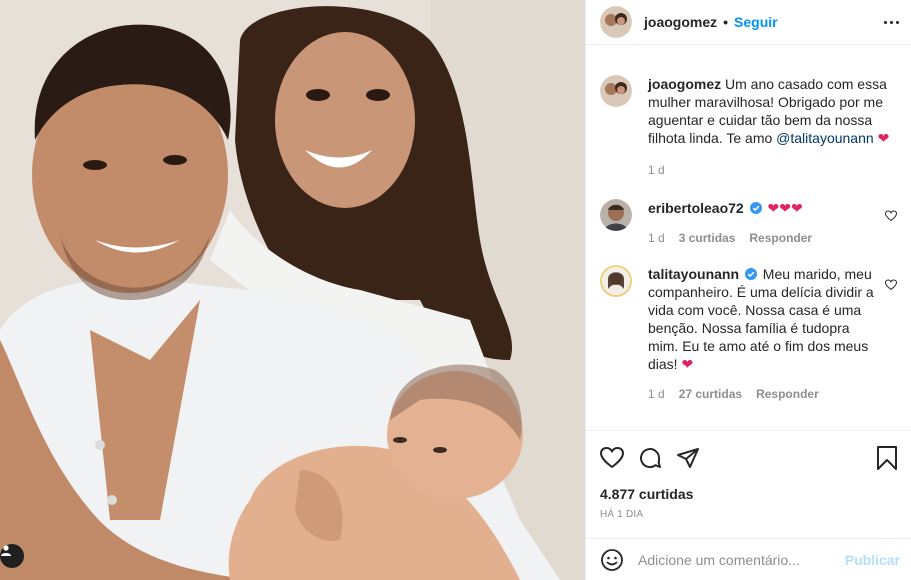 The image size is (911, 580). What do you see at coordinates (684, 84) in the screenshot?
I see `caption-username: joaogomez` at bounding box center [684, 84].